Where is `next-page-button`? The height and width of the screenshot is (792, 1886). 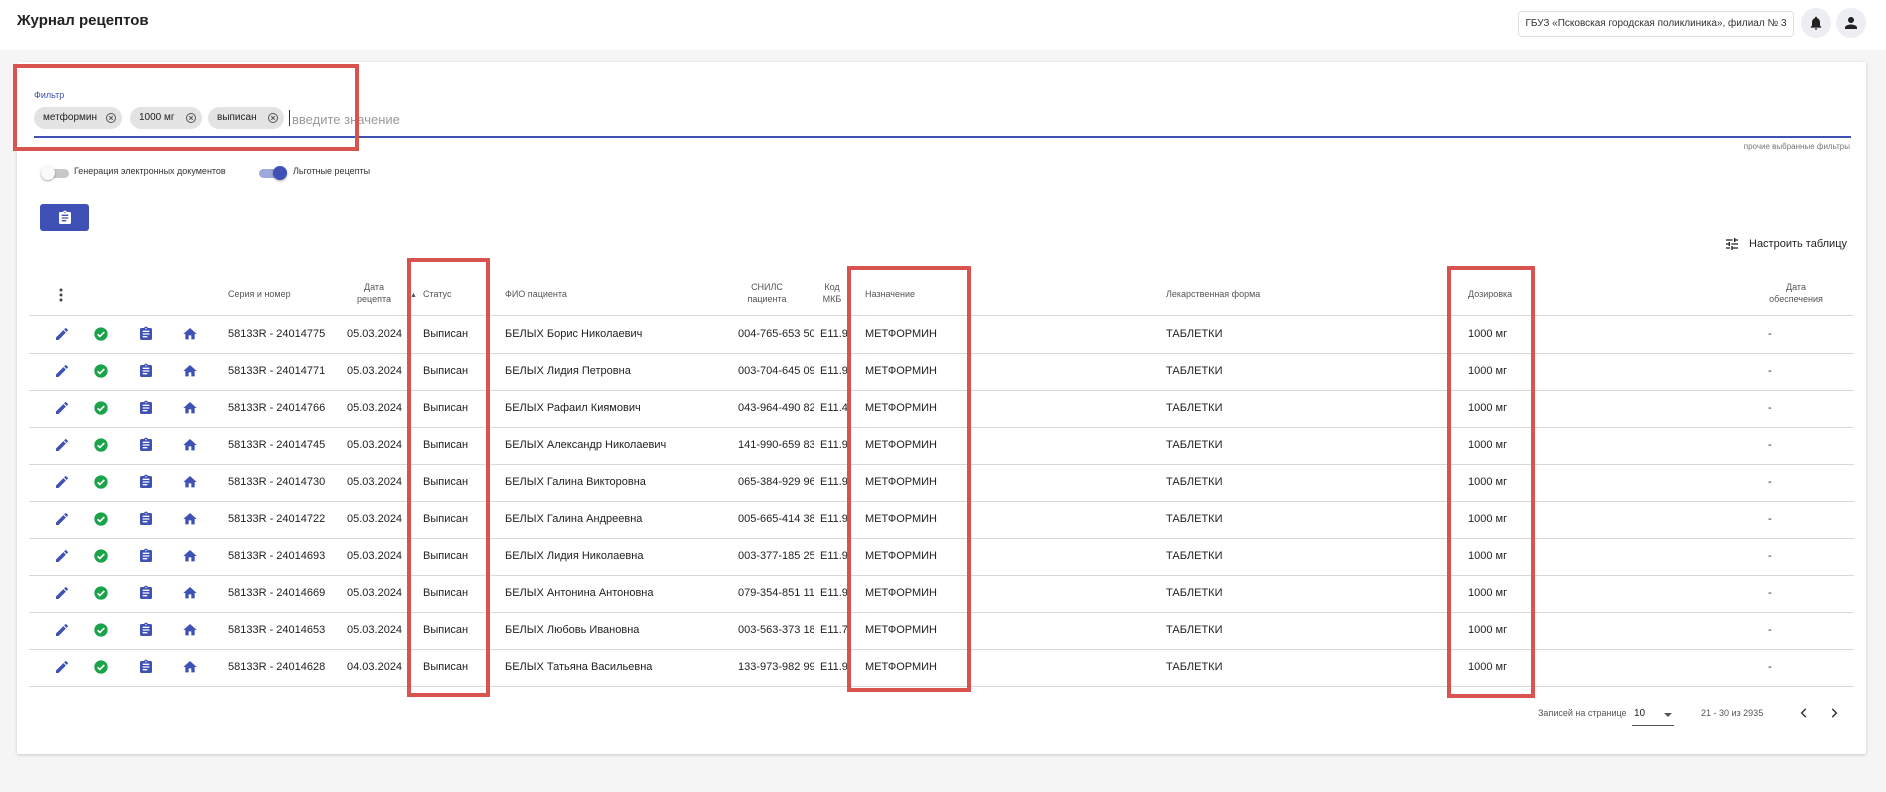
next-page-button is located at coordinates (1834, 713).